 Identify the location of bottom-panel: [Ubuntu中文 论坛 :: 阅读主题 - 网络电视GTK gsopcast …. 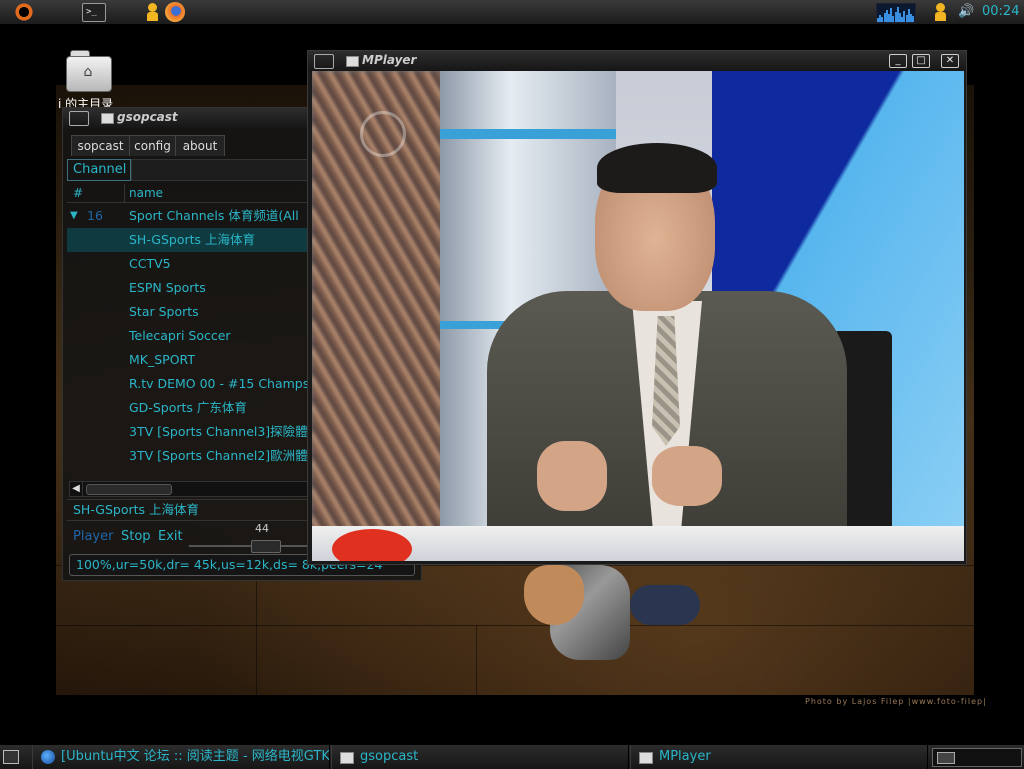
(512, 756).